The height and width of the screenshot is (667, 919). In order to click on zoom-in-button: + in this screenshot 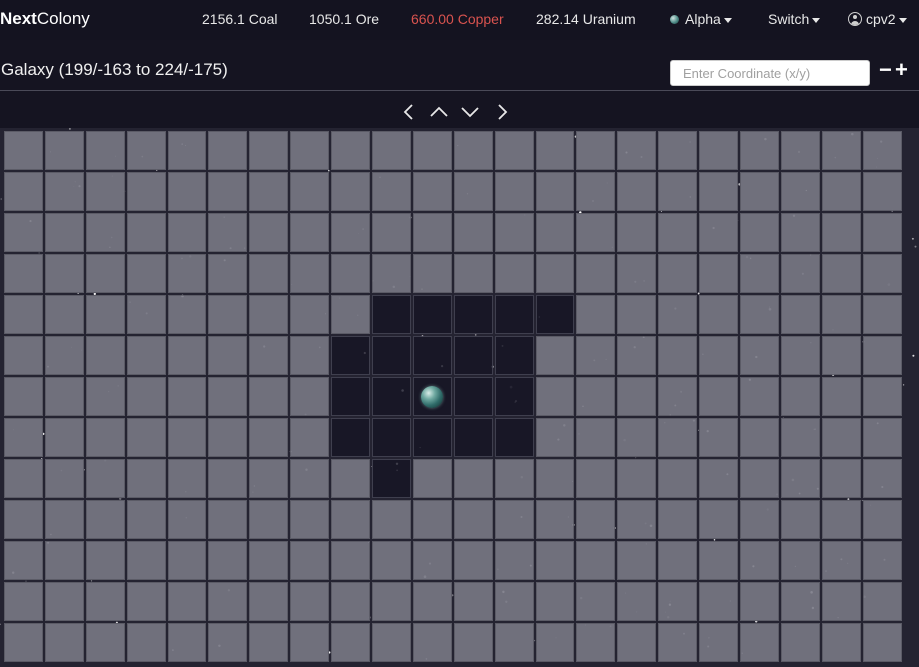, I will do `click(901, 70)`.